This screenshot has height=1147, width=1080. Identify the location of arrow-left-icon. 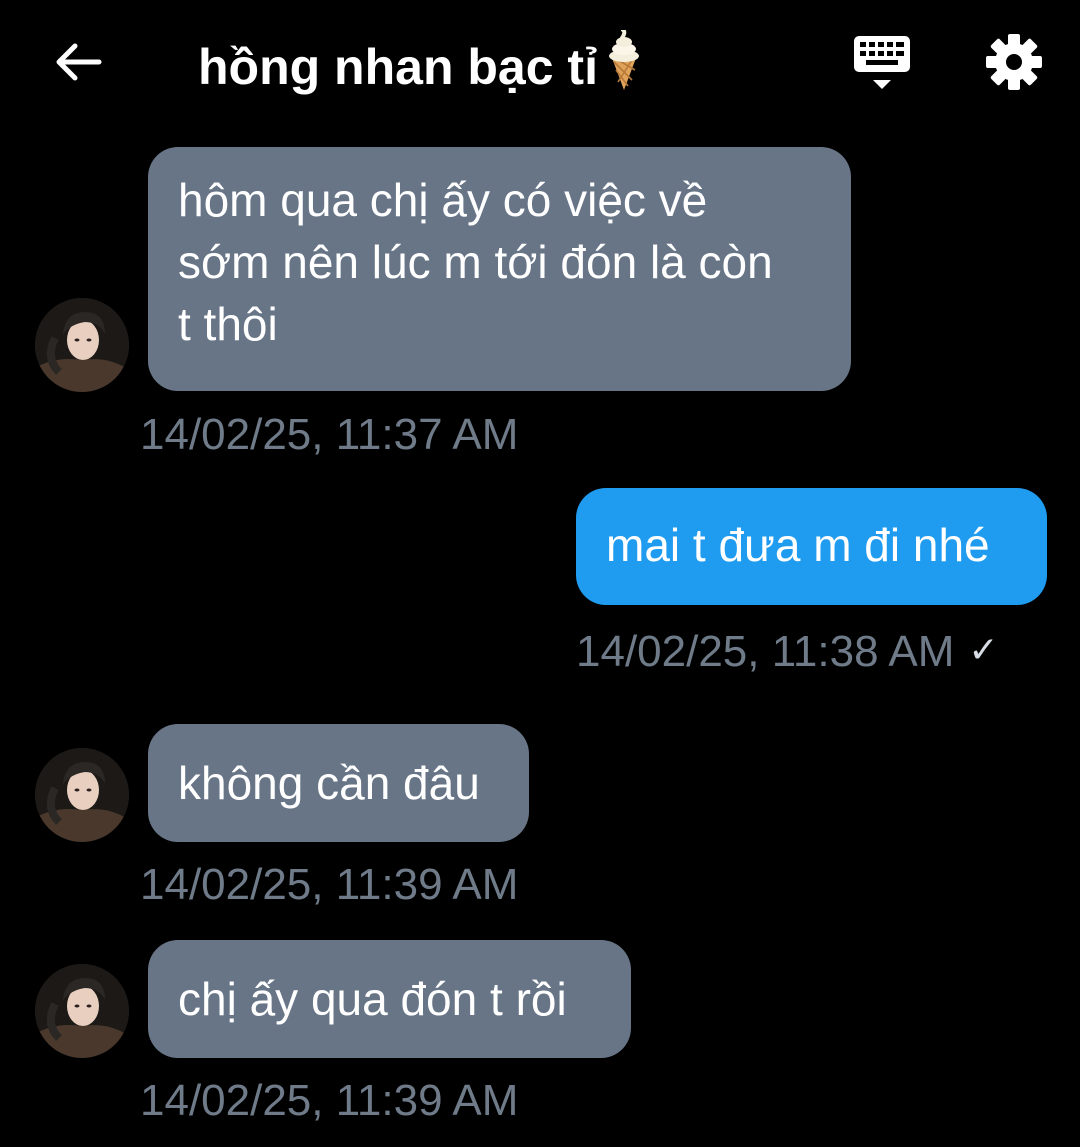
(79, 62).